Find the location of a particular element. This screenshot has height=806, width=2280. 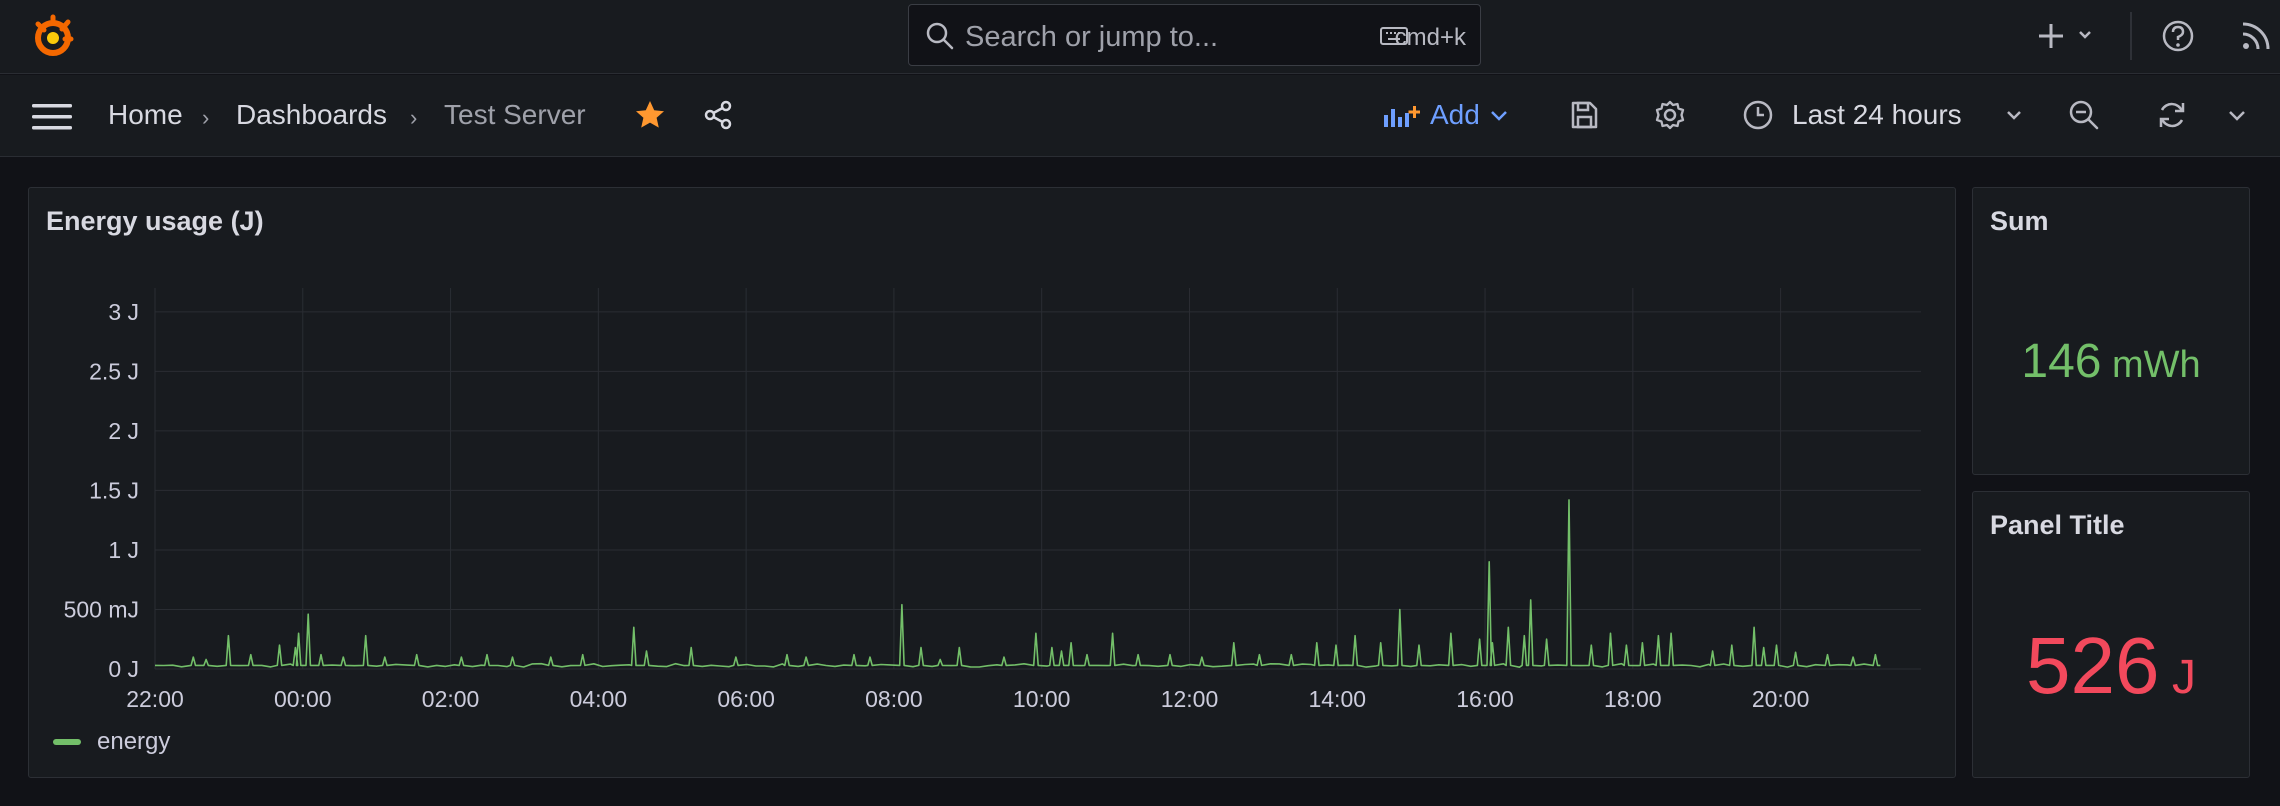

y-tick-label: 2.5 J is located at coordinates (114, 371).